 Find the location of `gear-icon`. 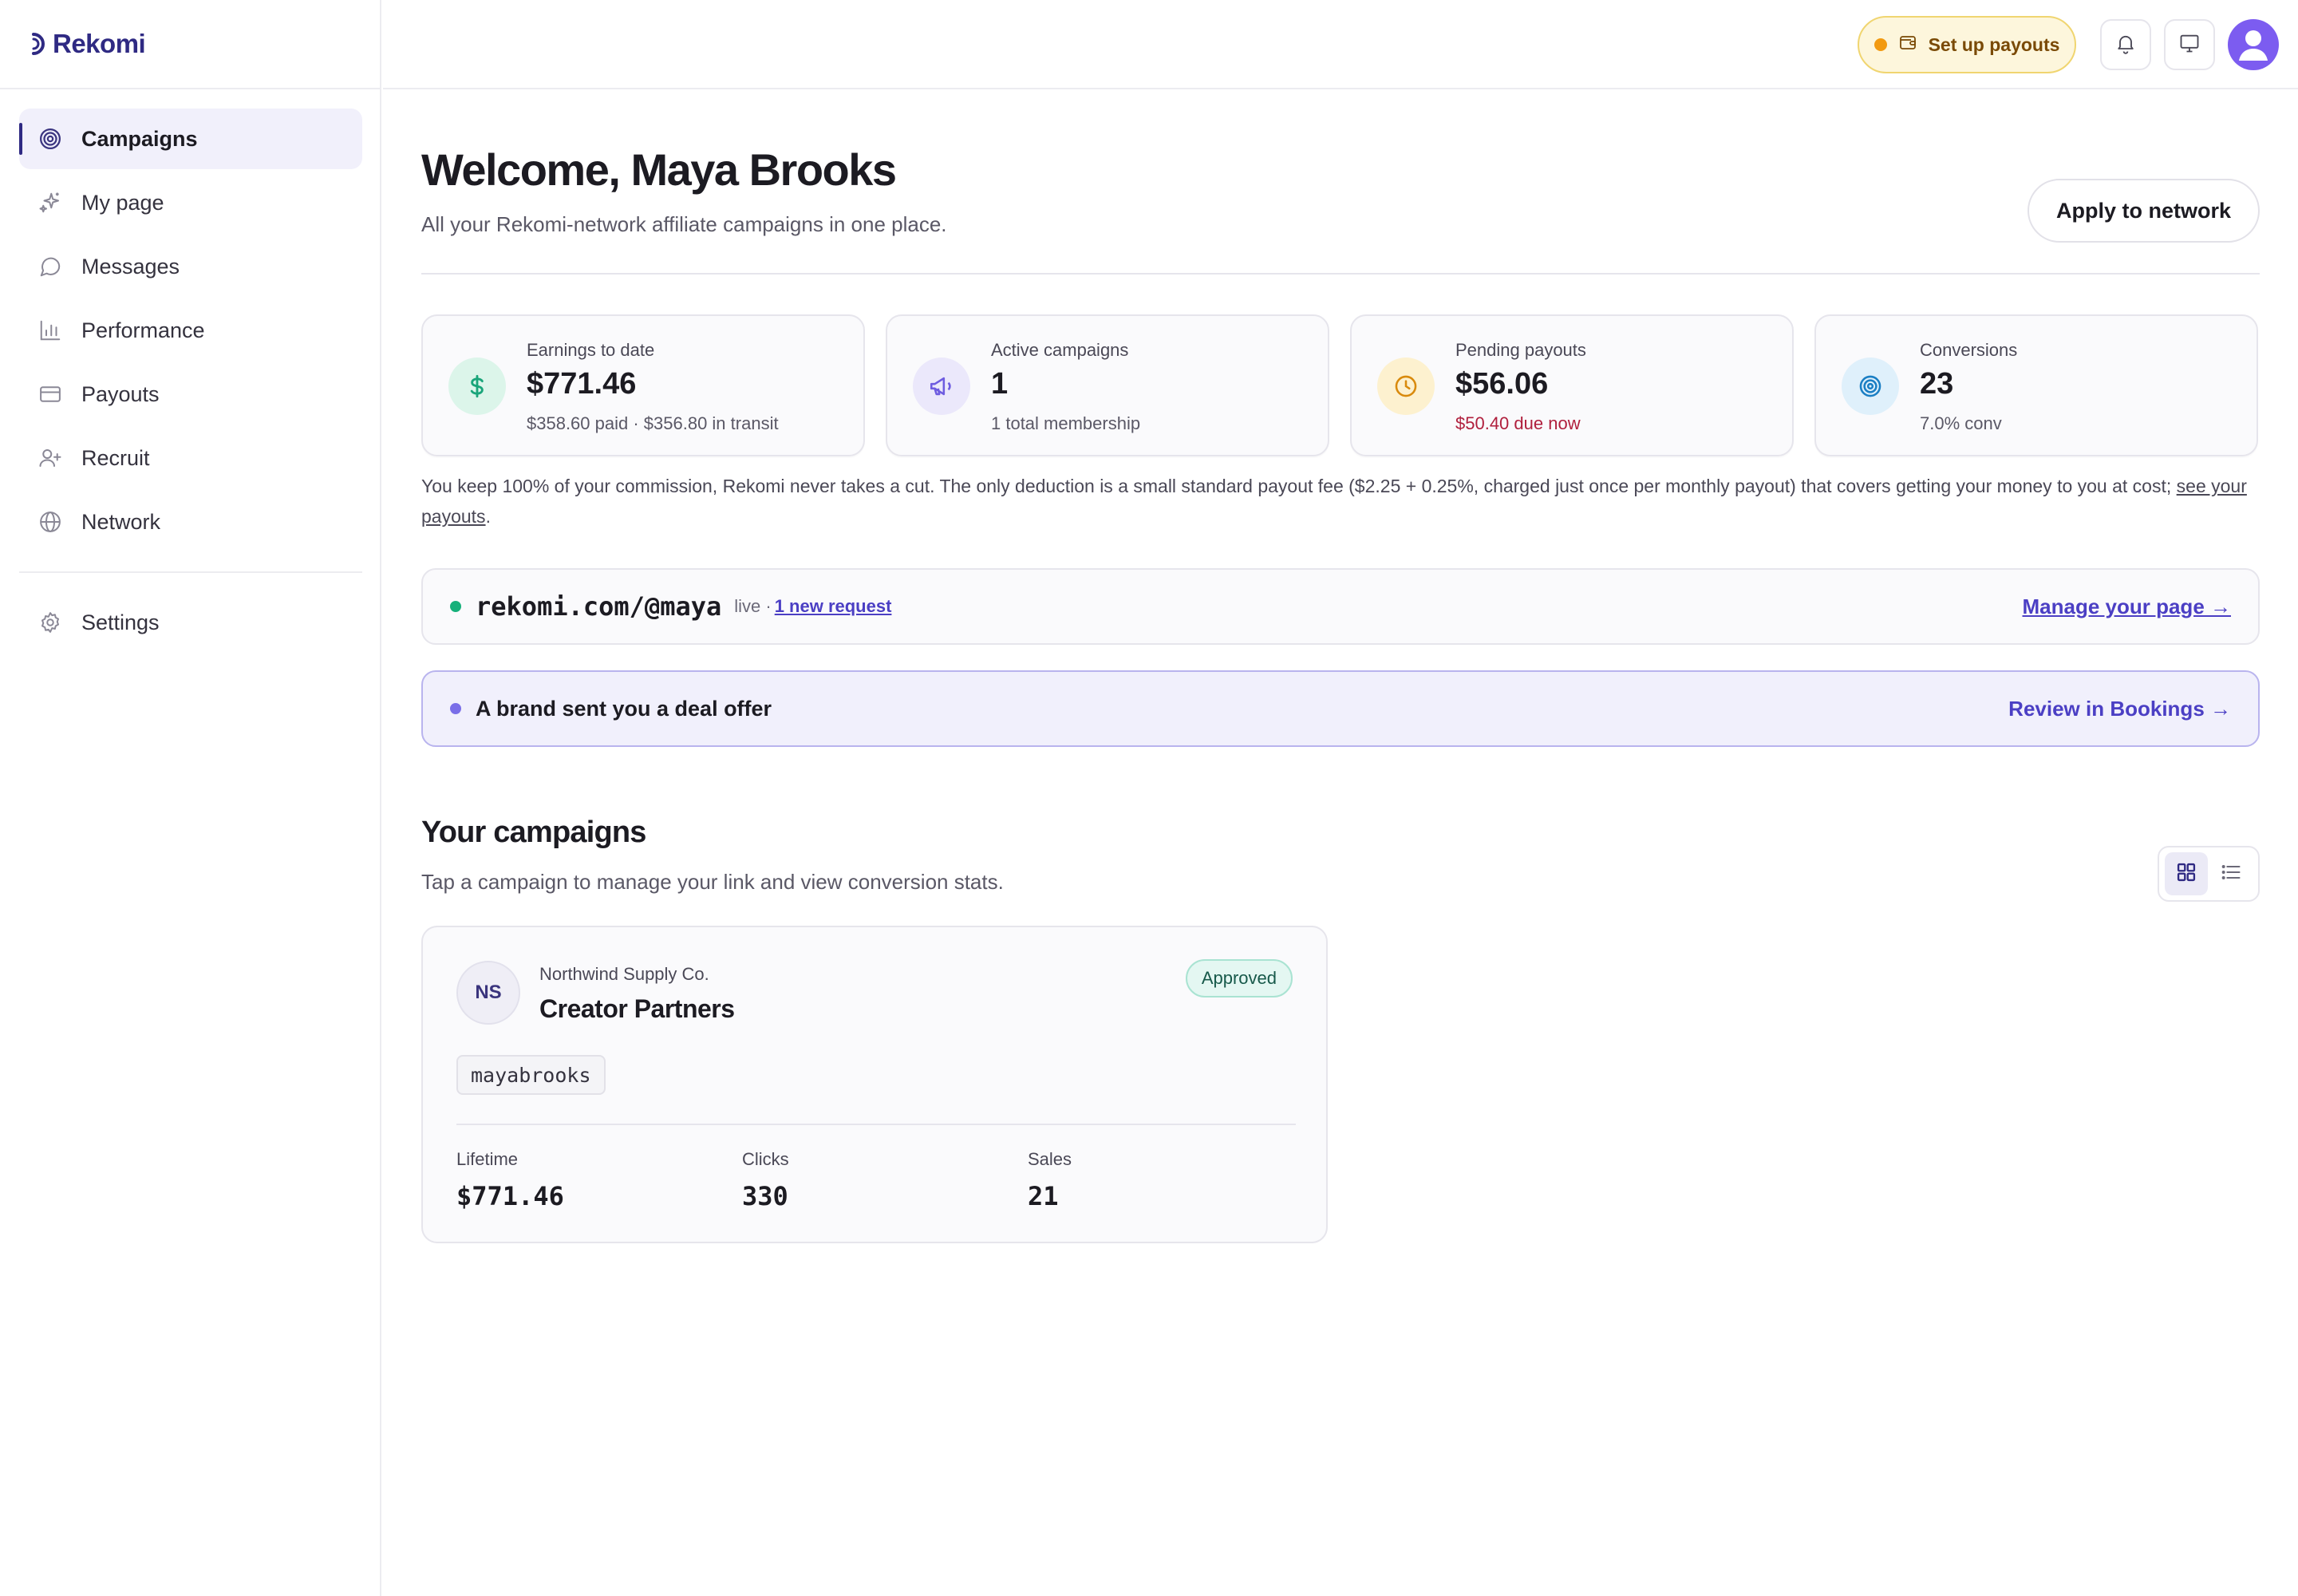

gear-icon is located at coordinates (50, 622).